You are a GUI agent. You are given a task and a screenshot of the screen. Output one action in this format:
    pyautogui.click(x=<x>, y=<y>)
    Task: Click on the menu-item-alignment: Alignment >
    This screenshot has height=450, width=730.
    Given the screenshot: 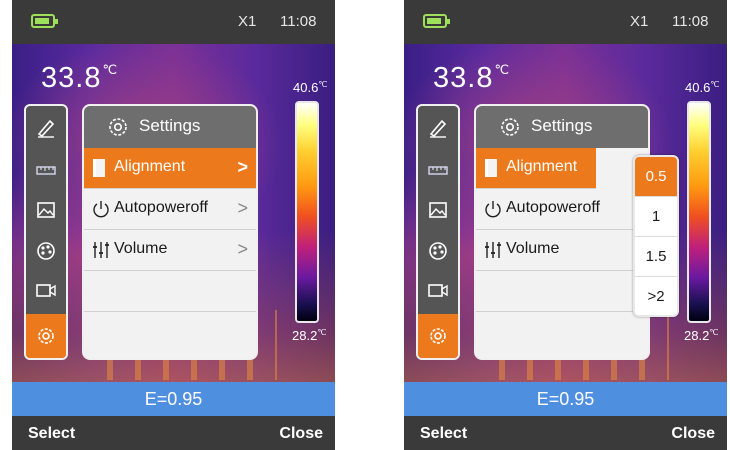 What is the action you would take?
    pyautogui.click(x=170, y=168)
    